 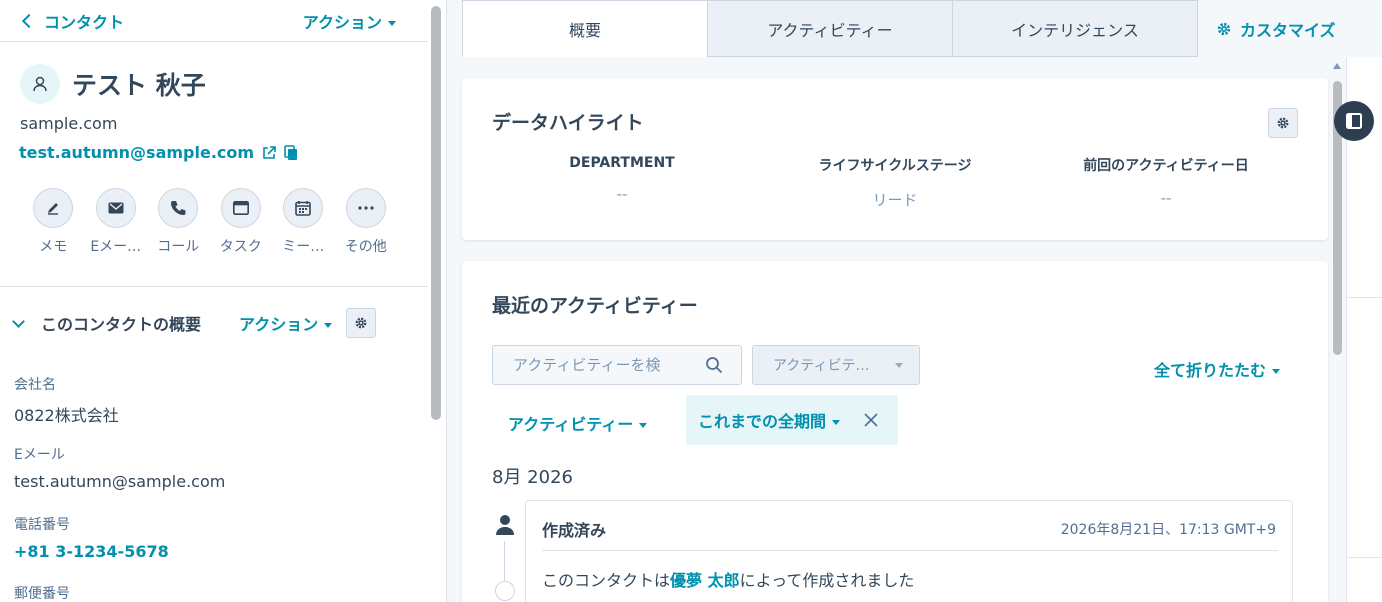 What do you see at coordinates (53, 209) in the screenshot?
I see `edit-icon` at bounding box center [53, 209].